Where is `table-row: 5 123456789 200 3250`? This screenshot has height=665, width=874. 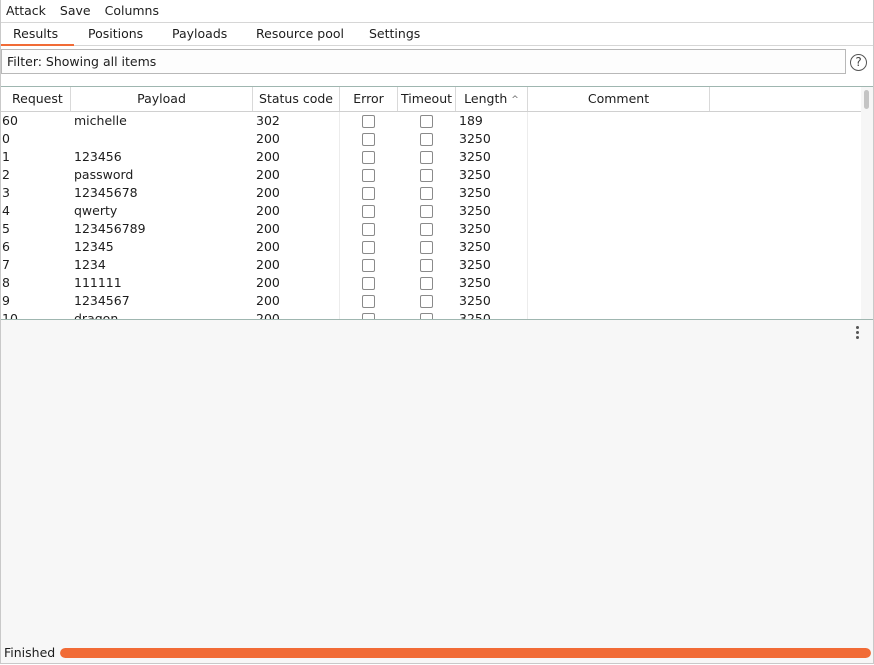
table-row: 5 123456789 200 3250 is located at coordinates (431, 229).